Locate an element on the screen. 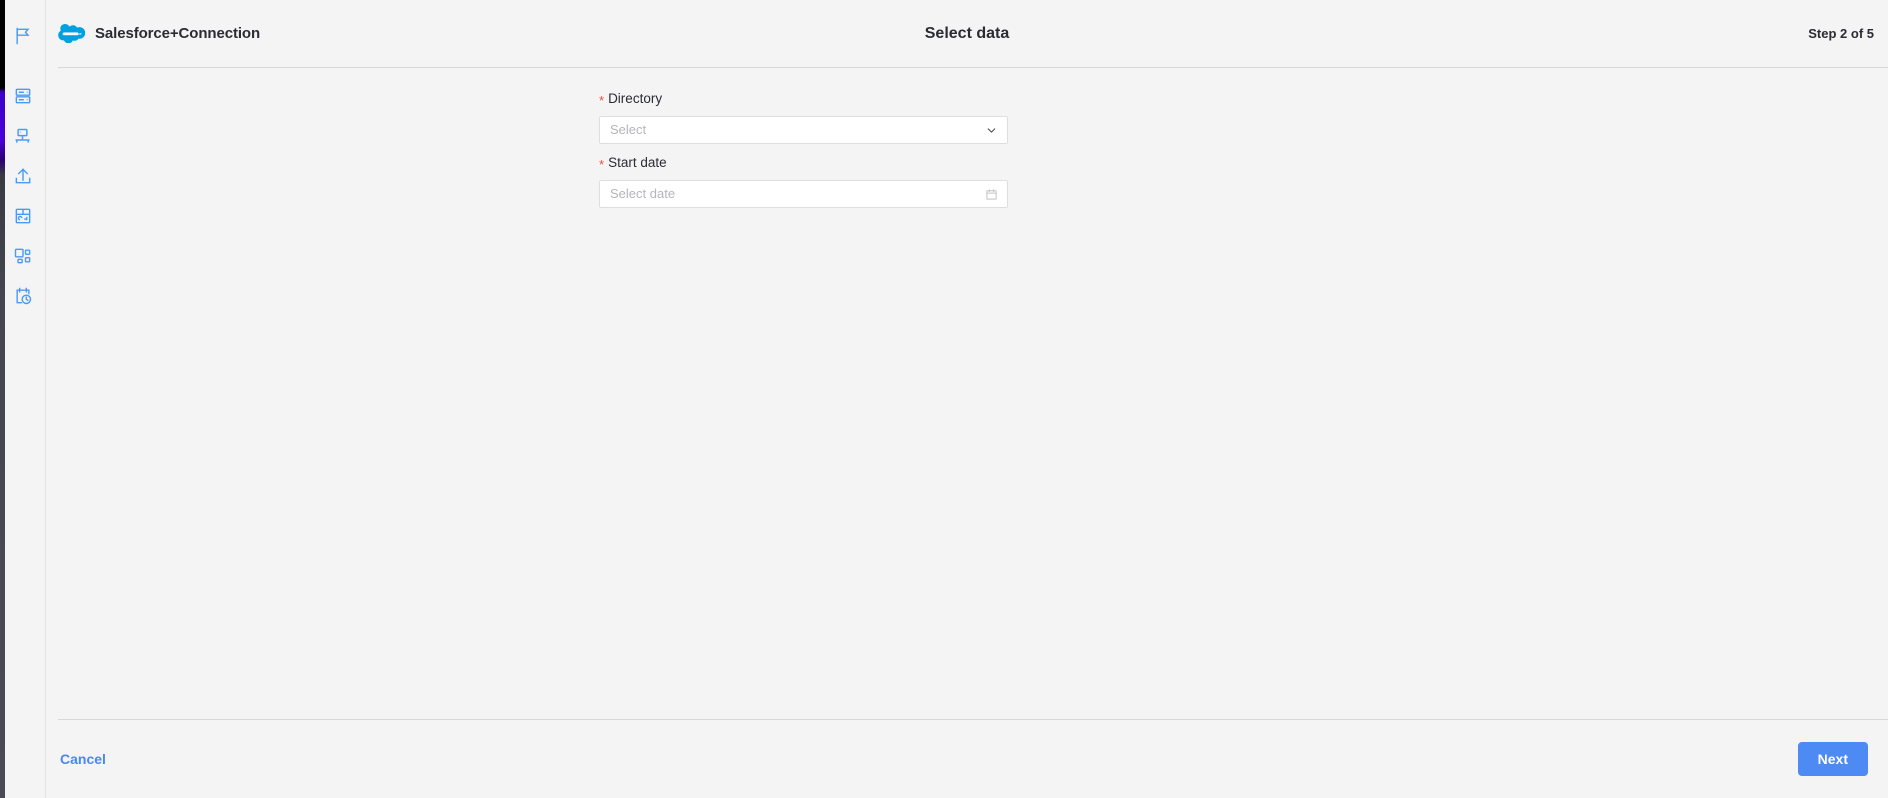  start-date-value: Select date is located at coordinates (643, 193).